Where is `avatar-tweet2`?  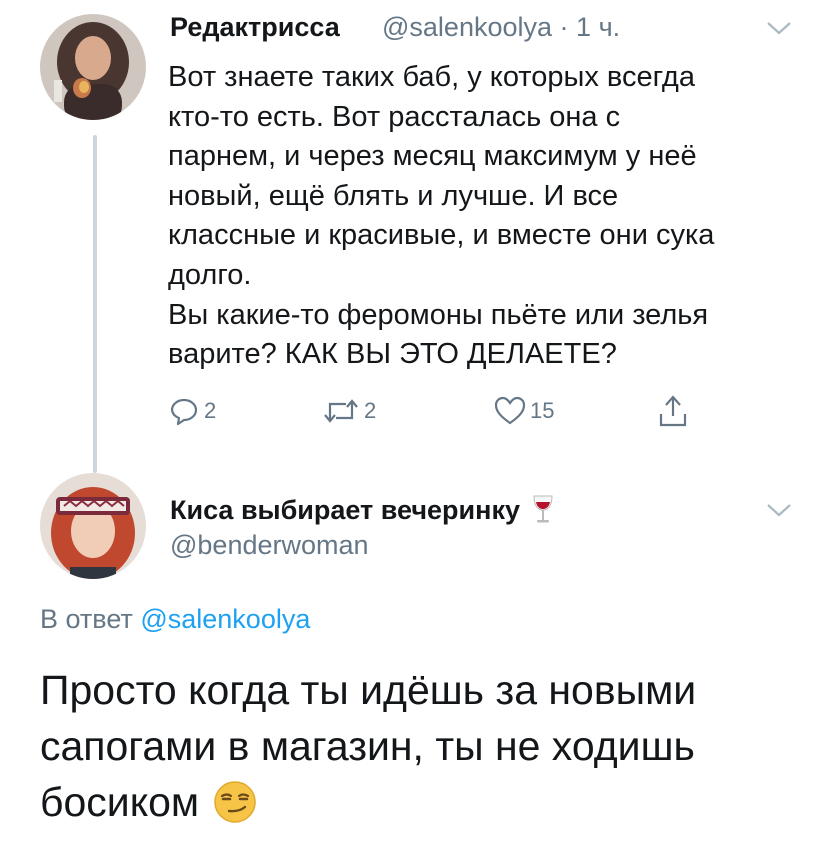
avatar-tweet2 is located at coordinates (93, 526).